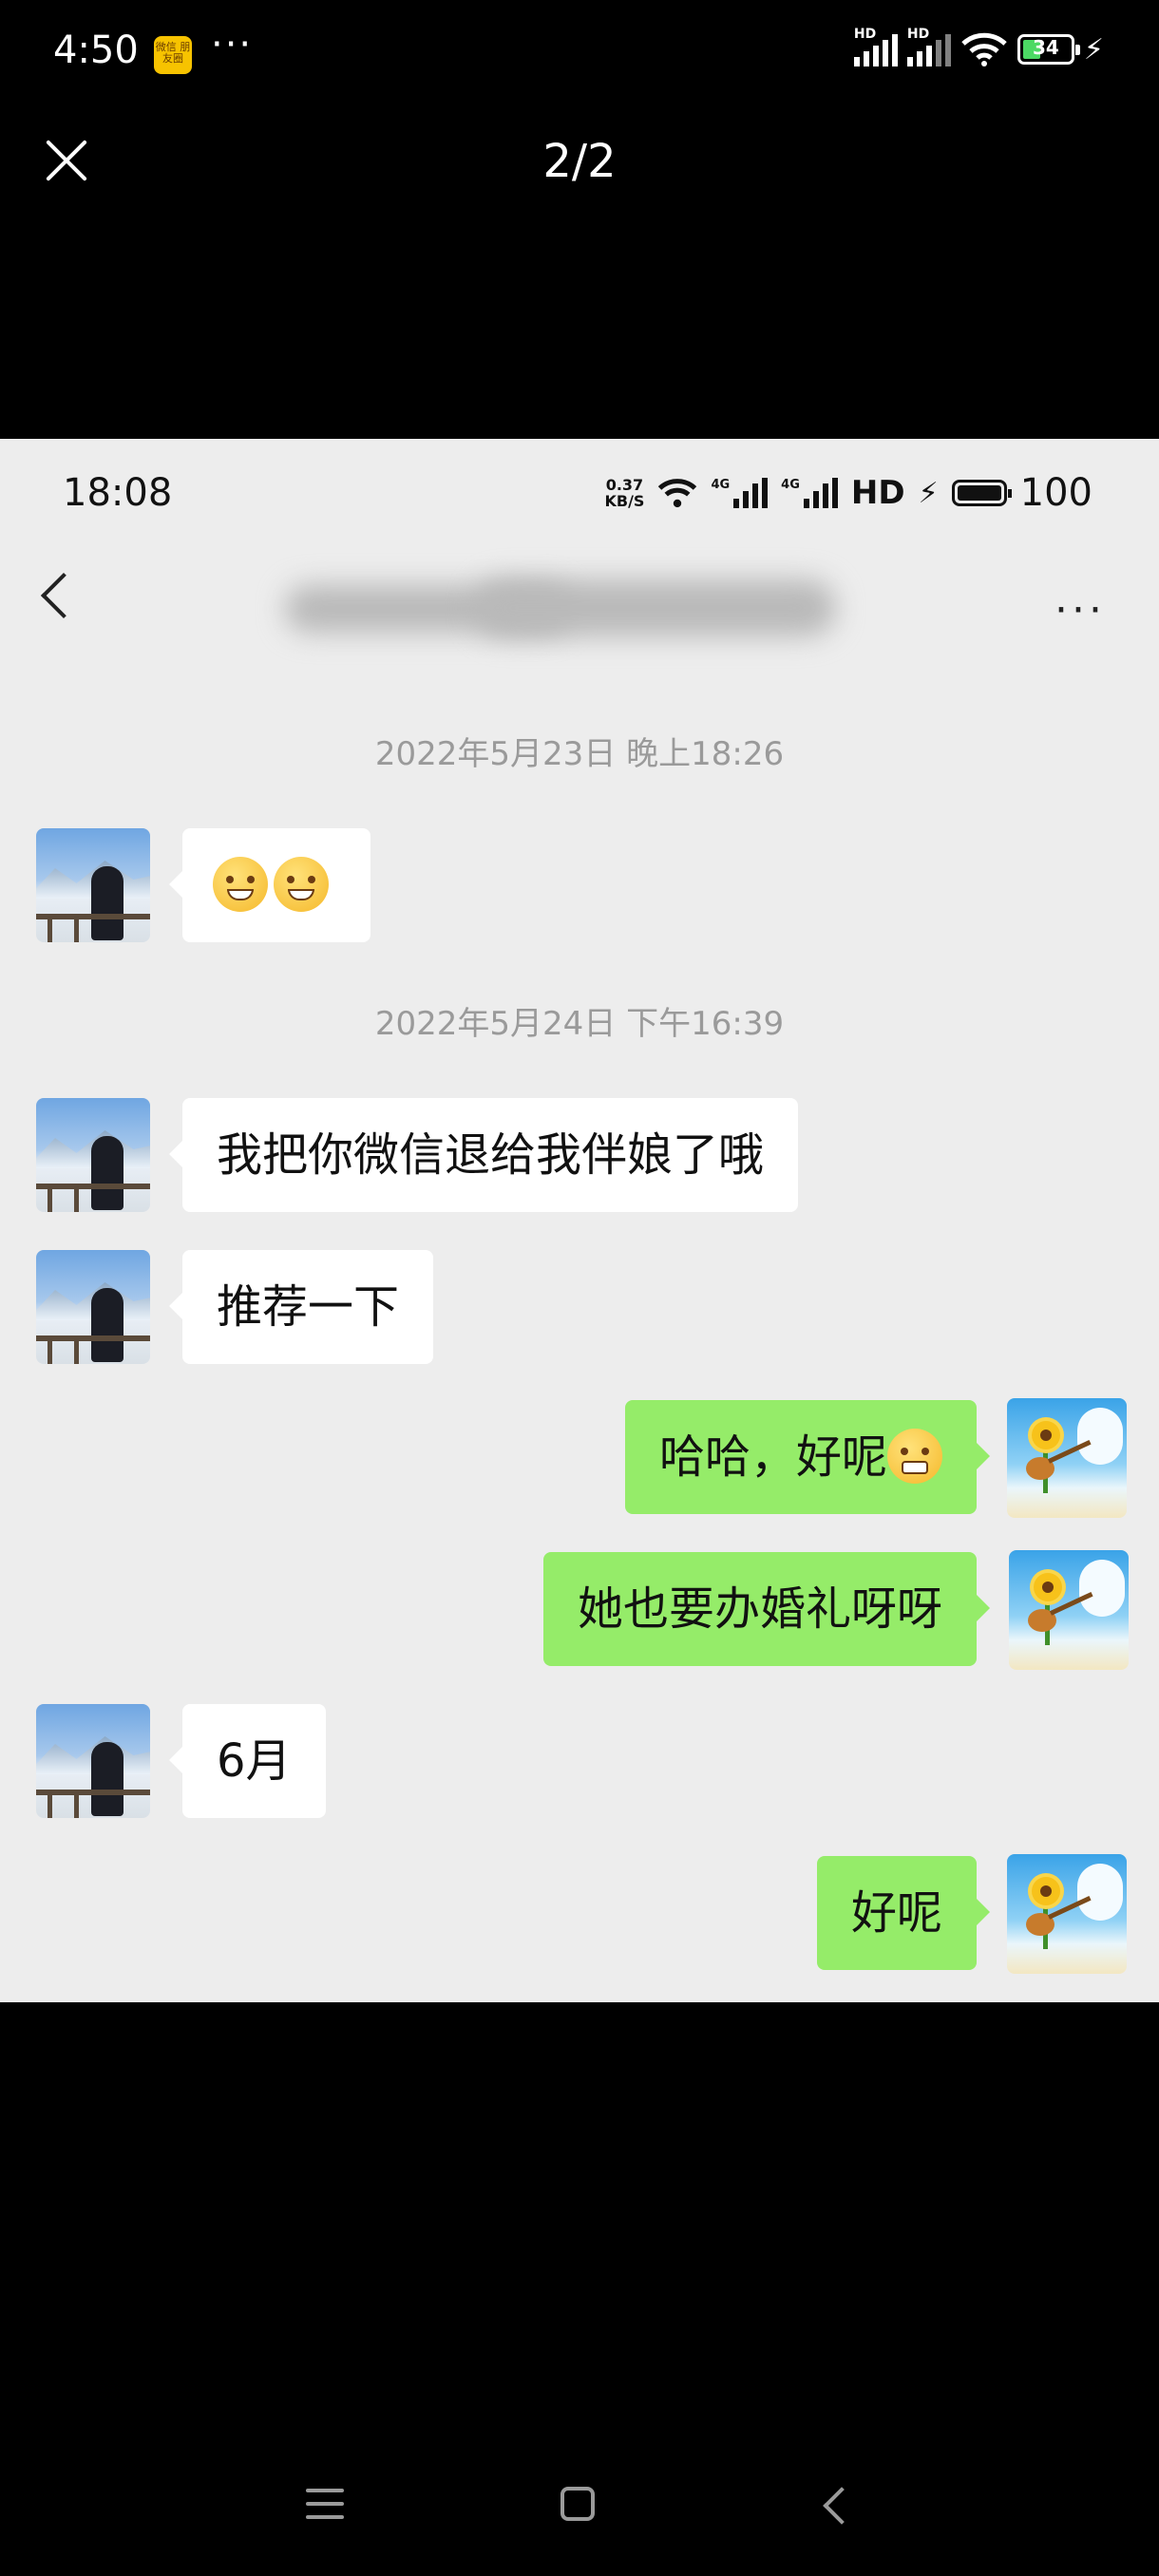 This screenshot has width=1159, height=2576. I want to click on inner-status-time: 18:08, so click(118, 493).